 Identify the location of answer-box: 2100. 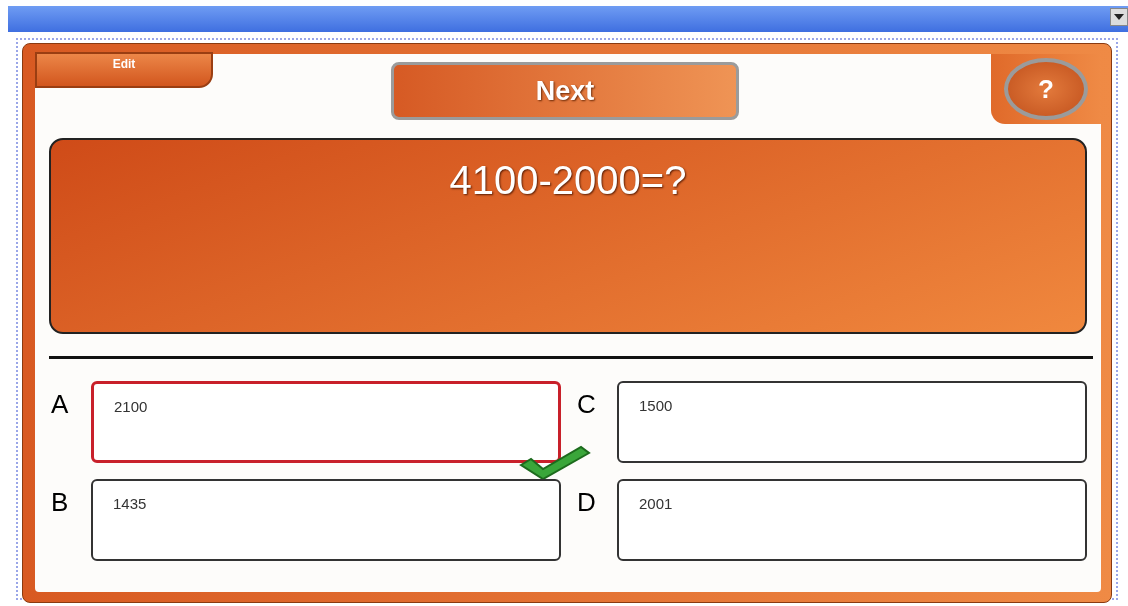
(326, 422).